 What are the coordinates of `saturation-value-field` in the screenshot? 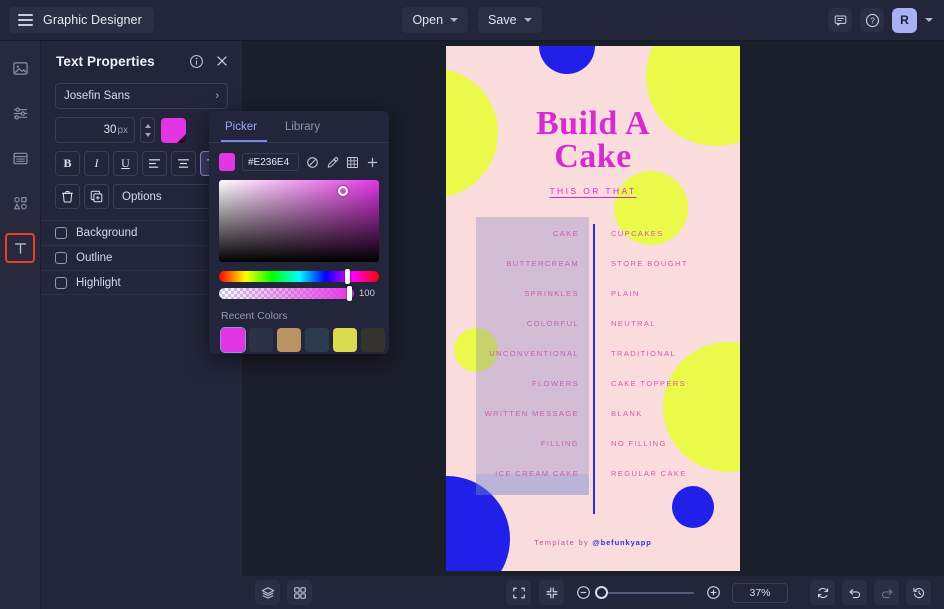 It's located at (299, 221).